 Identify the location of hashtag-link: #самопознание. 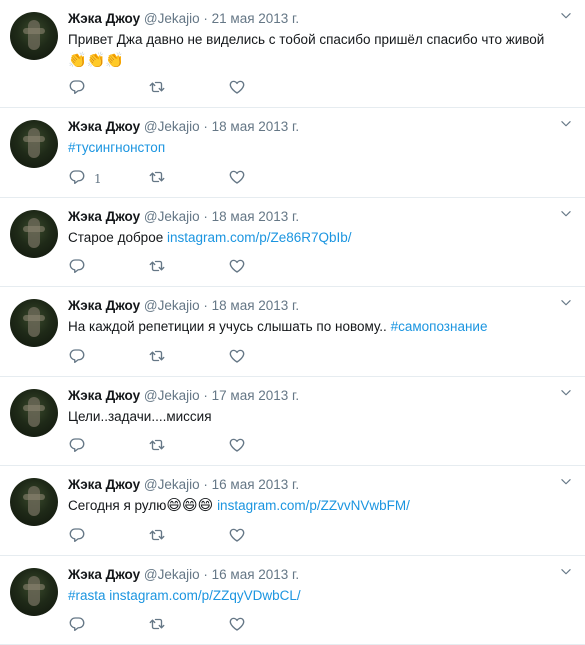
(439, 326).